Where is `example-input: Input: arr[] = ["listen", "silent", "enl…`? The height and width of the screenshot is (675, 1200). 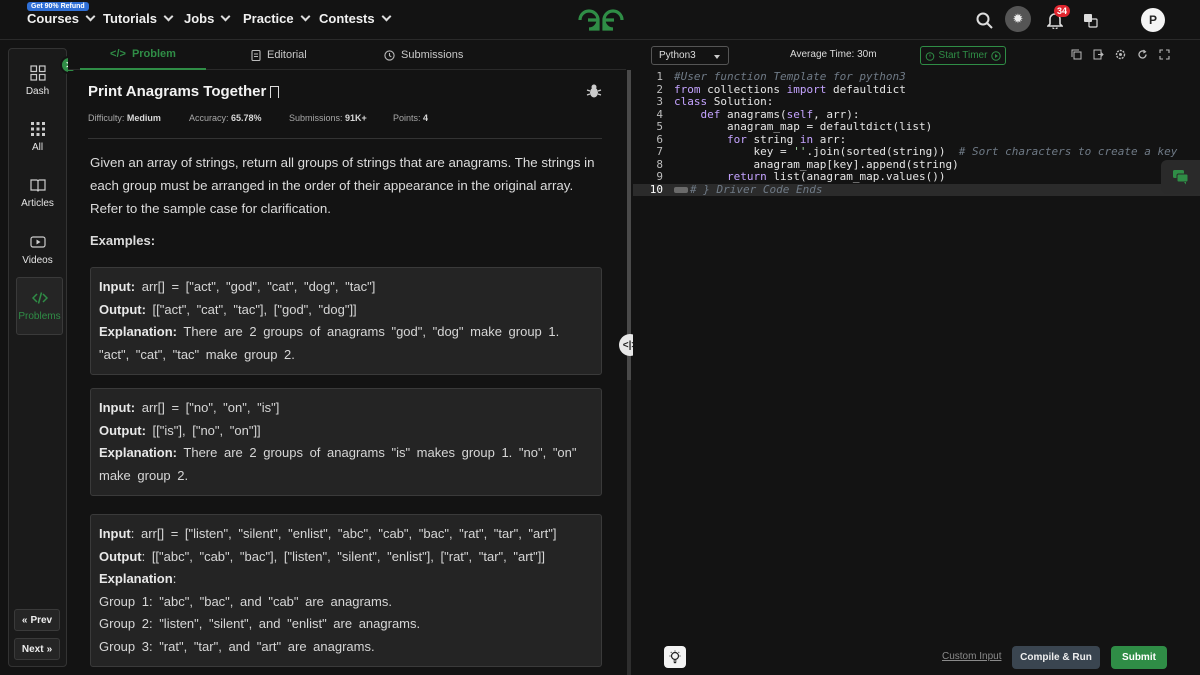 example-input: Input: arr[] = ["listen", "silent", "enl… is located at coordinates (328, 533).